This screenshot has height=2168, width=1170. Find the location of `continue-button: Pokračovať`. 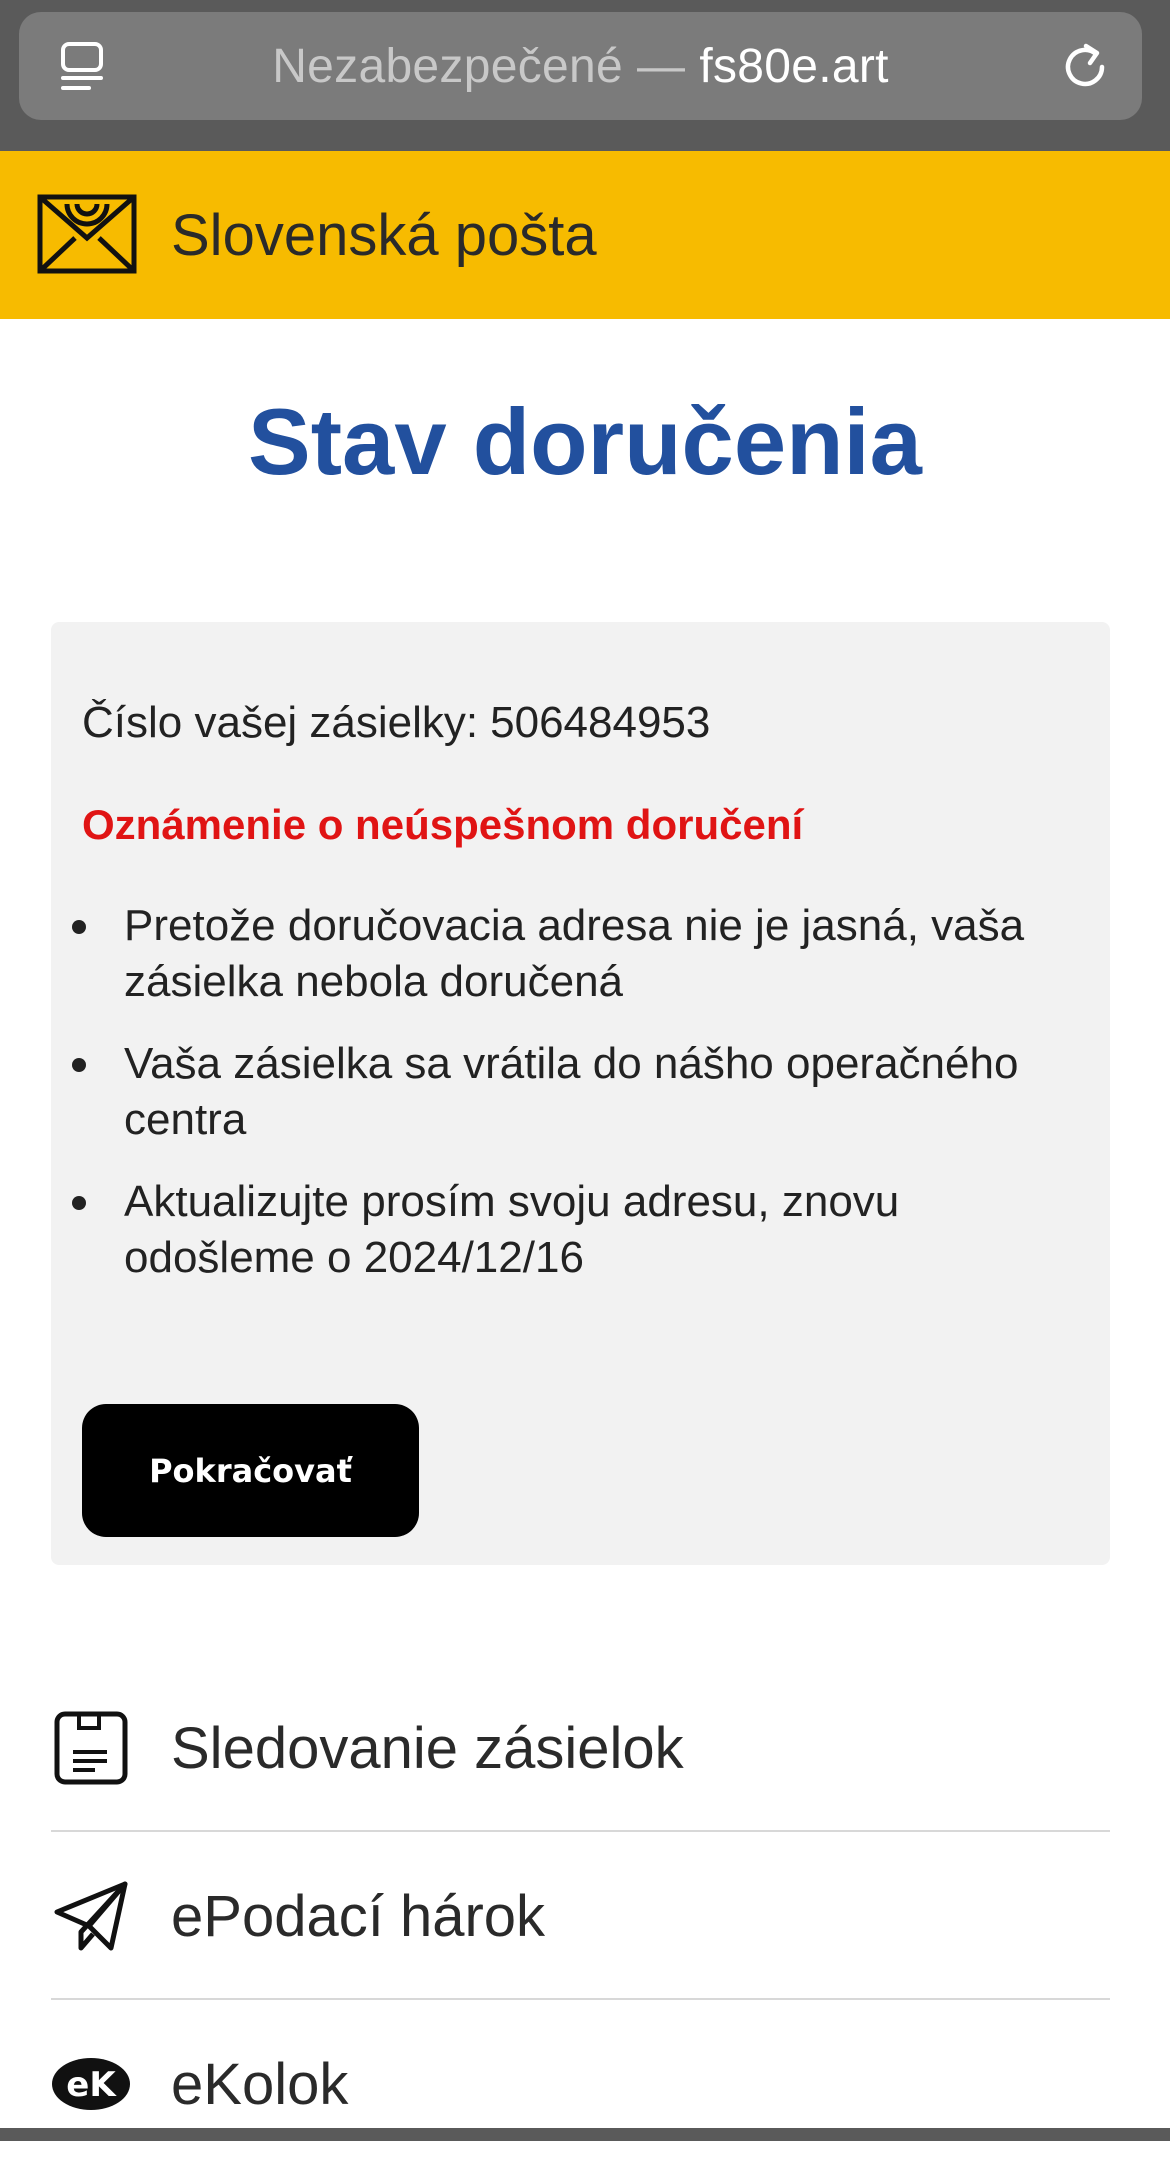

continue-button: Pokračovať is located at coordinates (250, 1470).